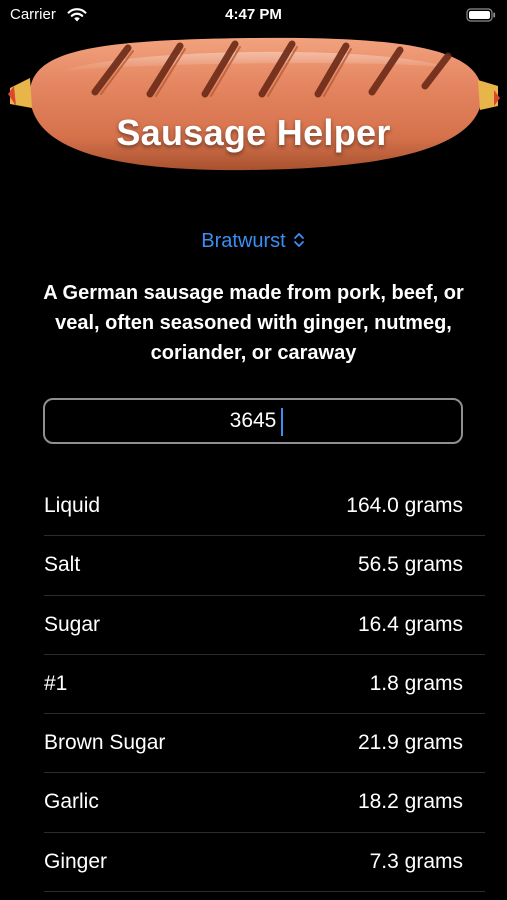 The width and height of the screenshot is (507, 900). Describe the element at coordinates (264, 625) in the screenshot. I see `ingredient-row: Sugar 16.4 grams` at that location.